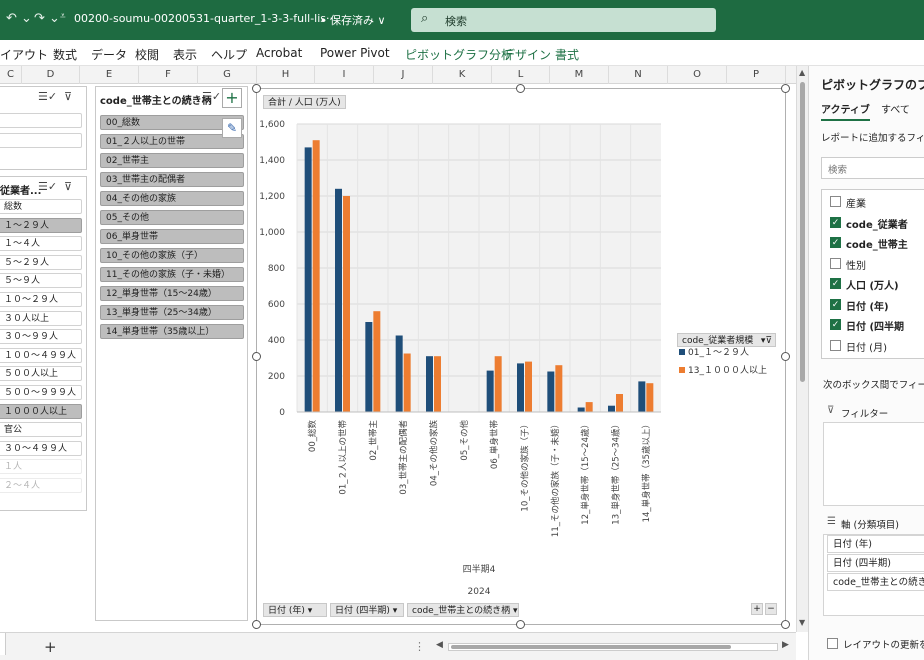 The height and width of the screenshot is (660, 924). Describe the element at coordinates (43, 128) in the screenshot. I see `slicer-top-left: ☰✓ ⊽` at that location.